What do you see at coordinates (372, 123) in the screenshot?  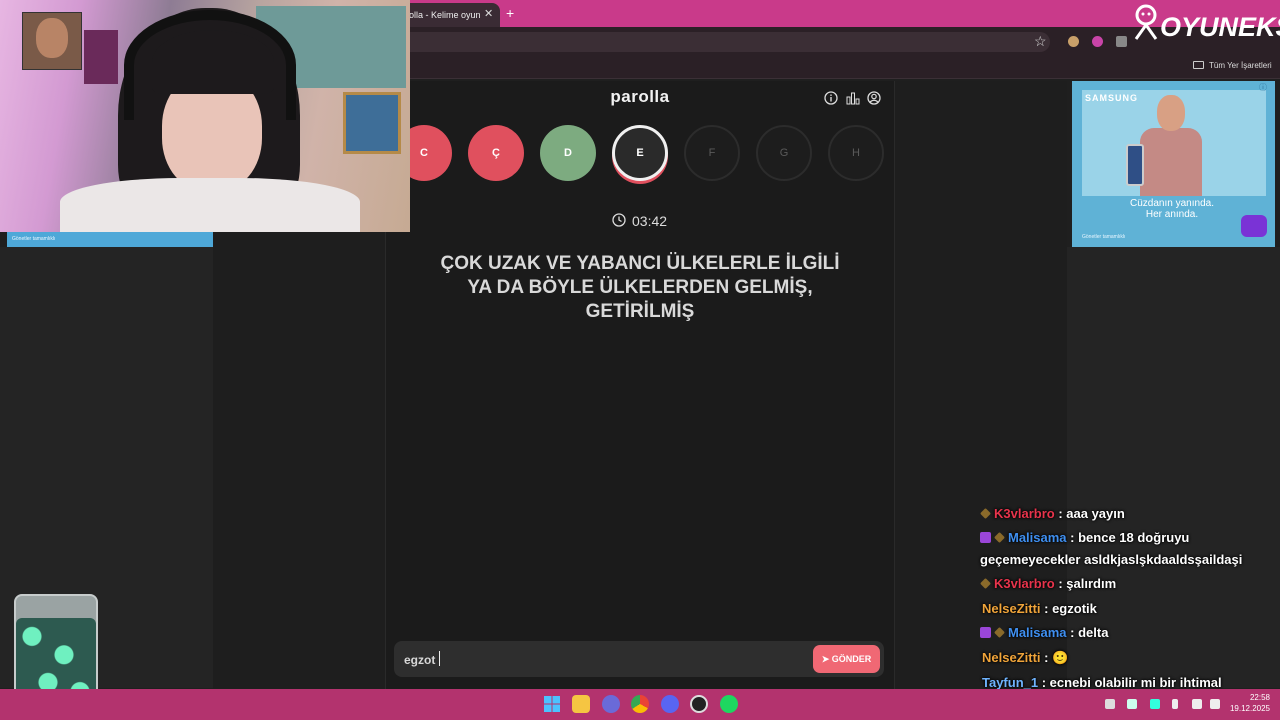 I see `wall-painting` at bounding box center [372, 123].